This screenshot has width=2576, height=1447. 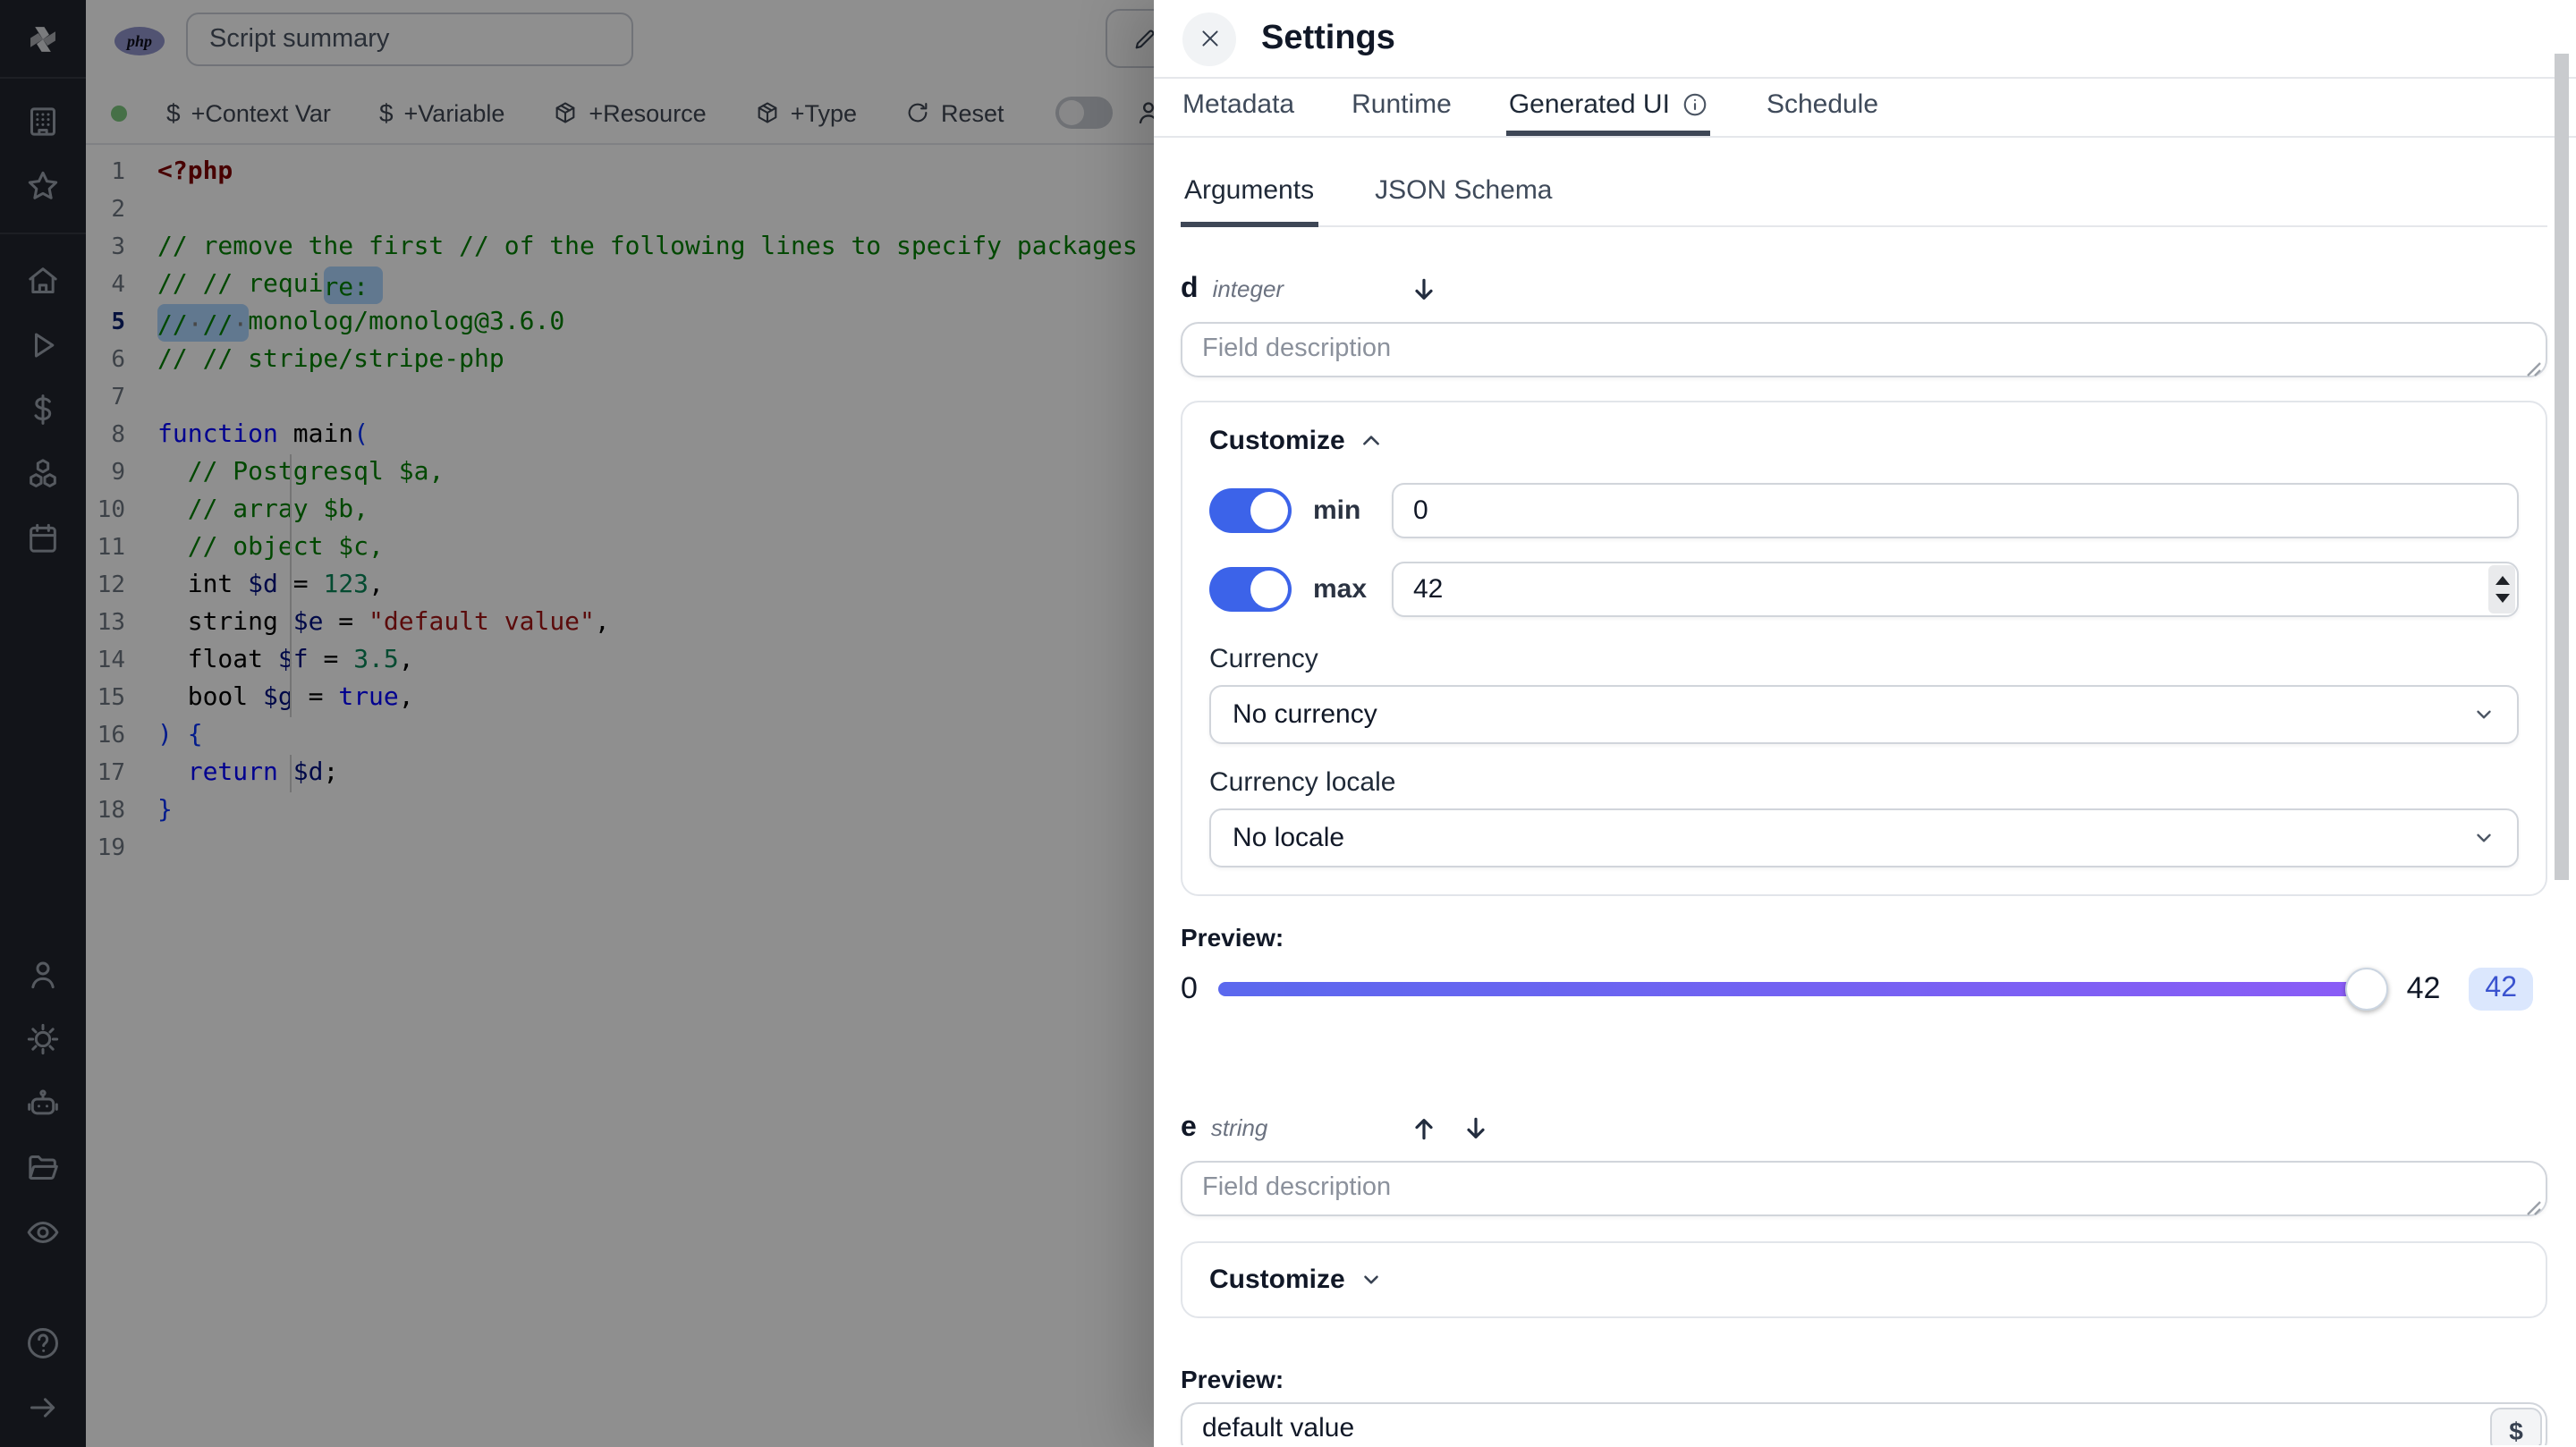 I want to click on settings-header: Settings, so click(x=1865, y=39).